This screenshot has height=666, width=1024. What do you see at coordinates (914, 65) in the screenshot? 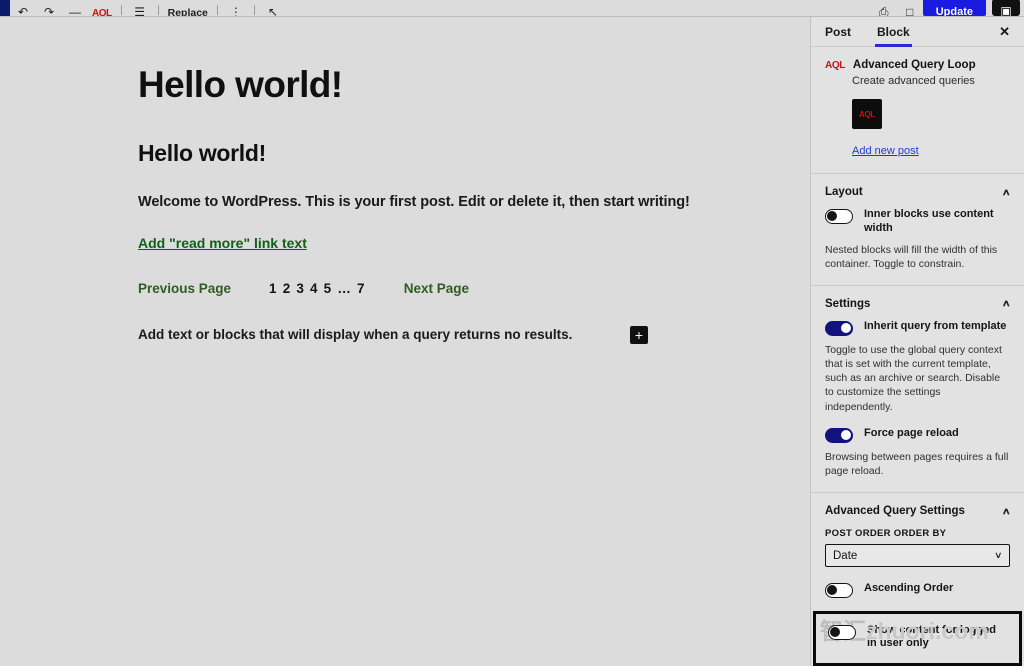
I see `block-name: Advanced Query Loop` at bounding box center [914, 65].